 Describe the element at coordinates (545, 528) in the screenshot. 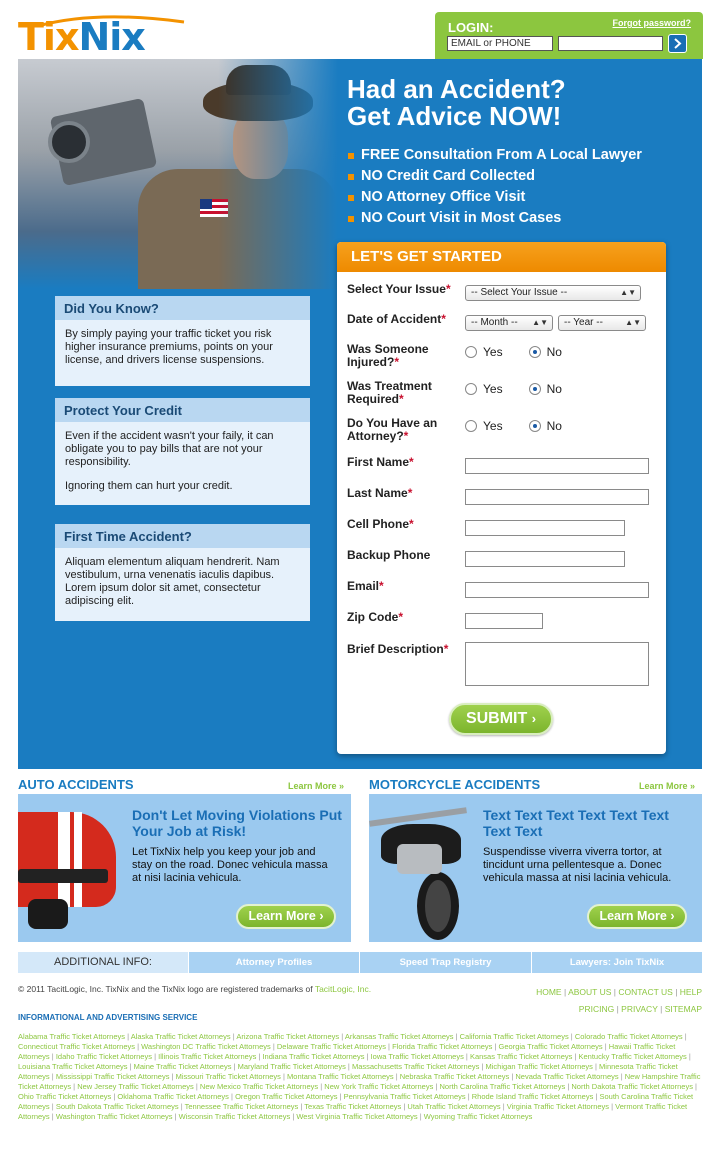

I see `cell-phone-input` at that location.